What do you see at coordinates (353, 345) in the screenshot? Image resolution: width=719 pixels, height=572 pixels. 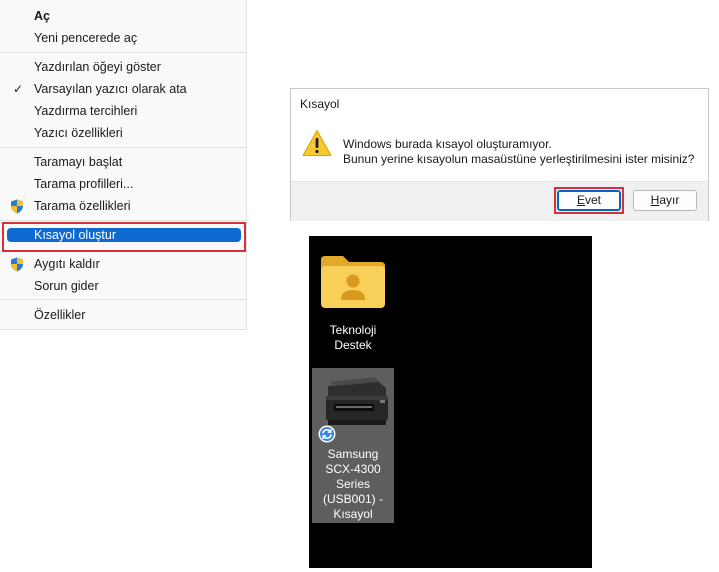 I see `label-line: Destek` at bounding box center [353, 345].